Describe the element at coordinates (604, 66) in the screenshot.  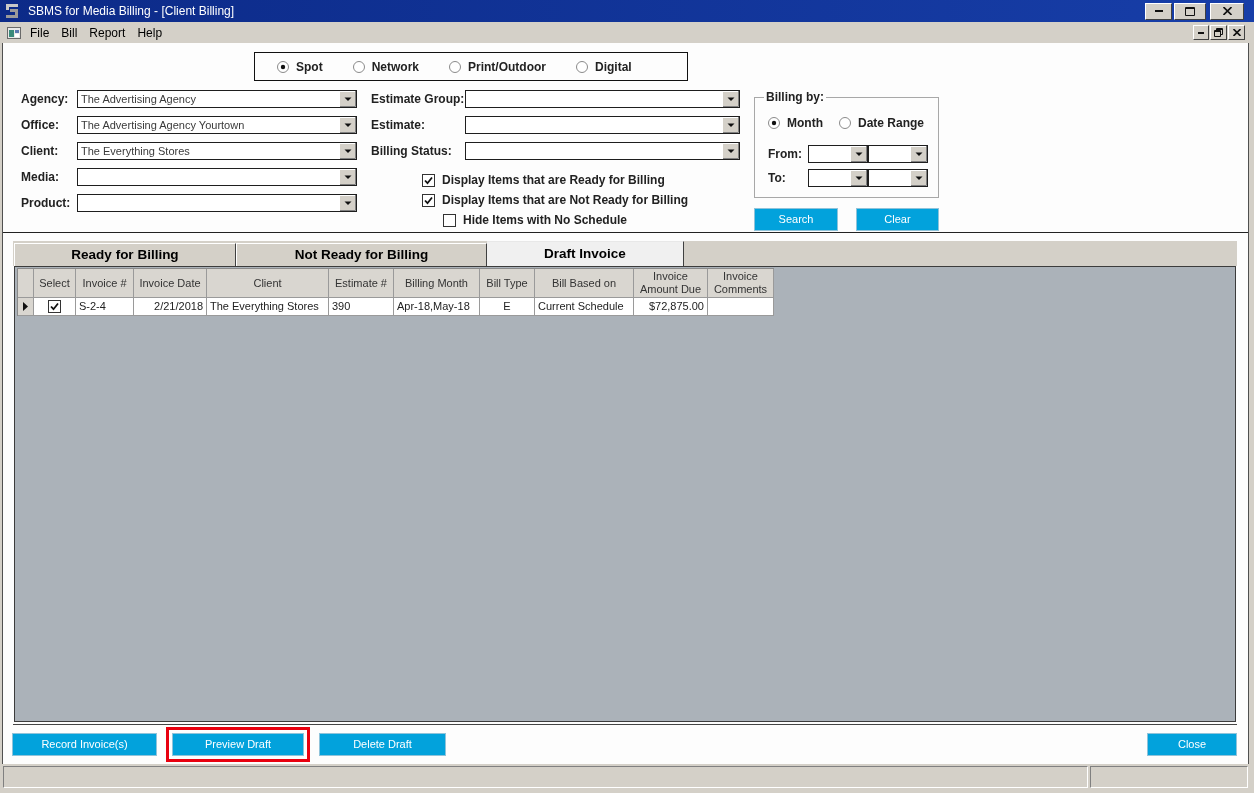
I see `radio-option: Digital` at that location.